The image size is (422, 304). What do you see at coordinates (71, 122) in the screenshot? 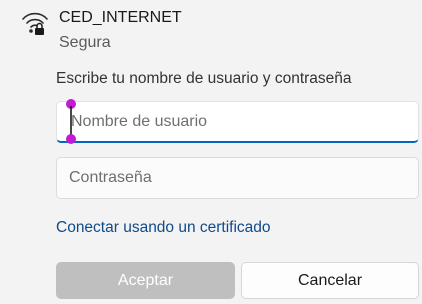
I see `text-caret-handle` at bounding box center [71, 122].